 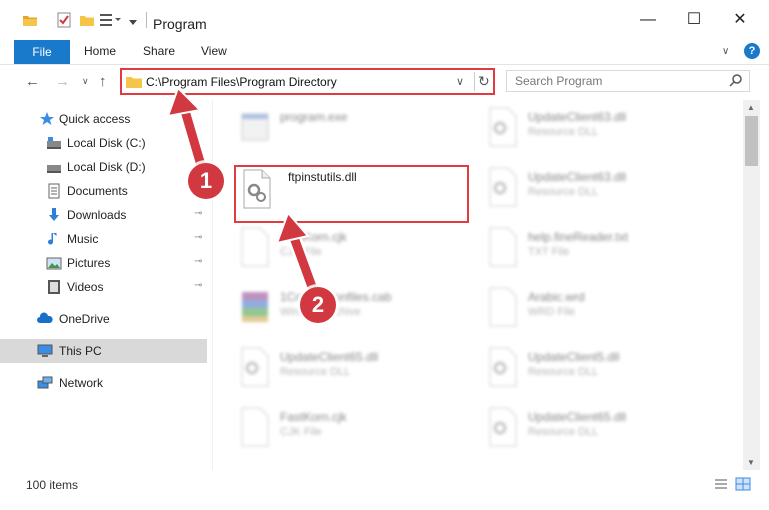 I want to click on file-name: UpdateClient65.dll, so click(x=329, y=357).